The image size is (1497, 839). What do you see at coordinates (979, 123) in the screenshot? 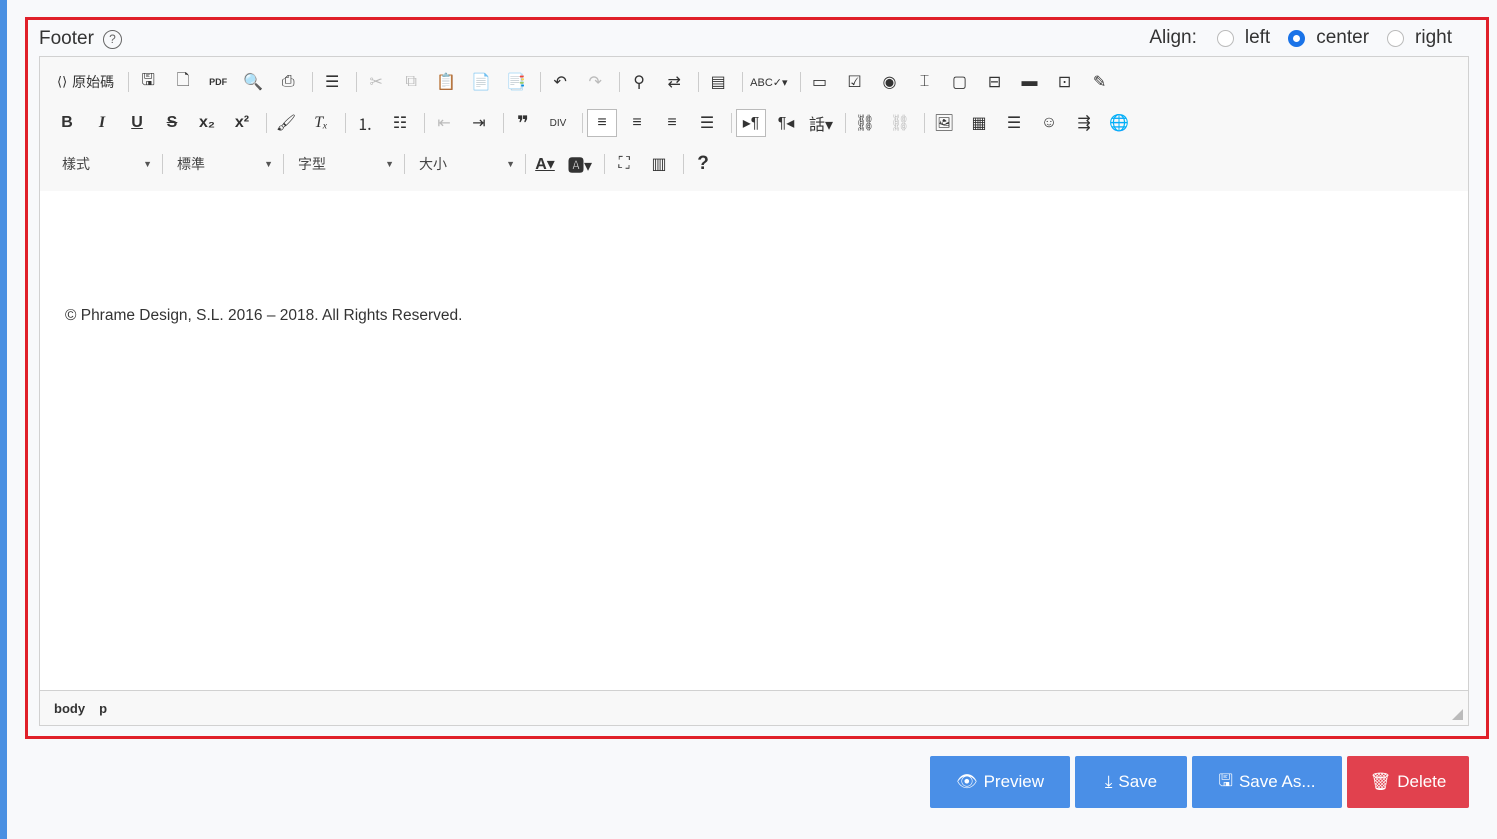
I see `table-icon: ▦` at bounding box center [979, 123].